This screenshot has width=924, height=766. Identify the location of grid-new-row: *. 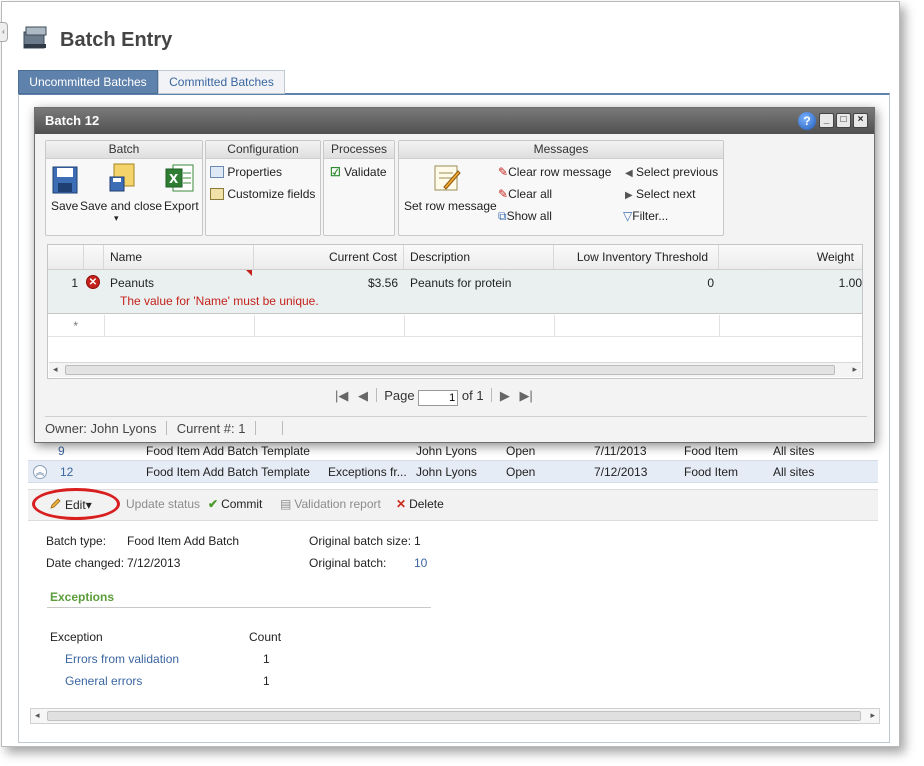
(455, 326).